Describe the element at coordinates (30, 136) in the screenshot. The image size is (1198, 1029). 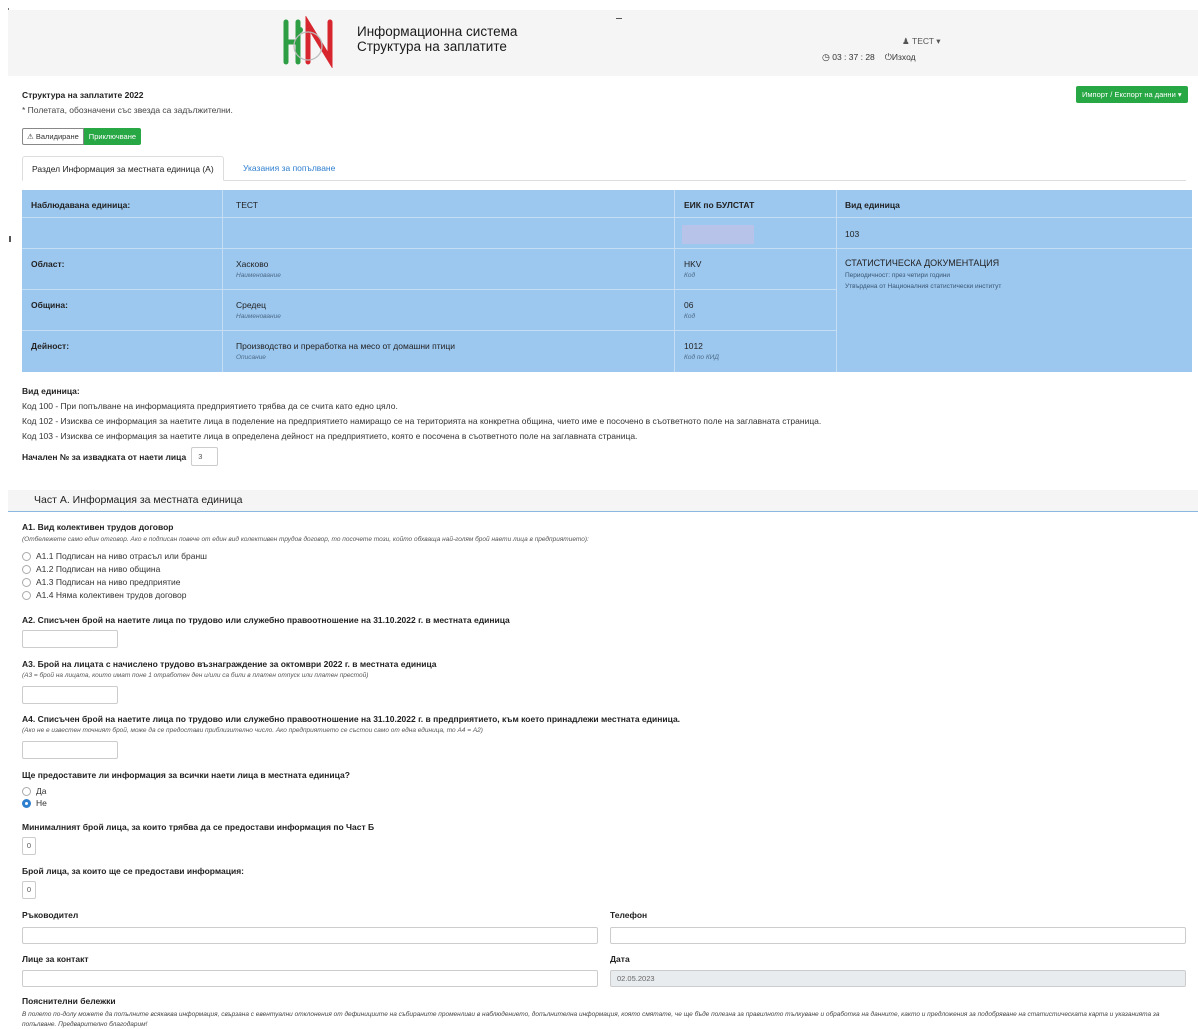
I see `warning-icon: ⚠` at that location.